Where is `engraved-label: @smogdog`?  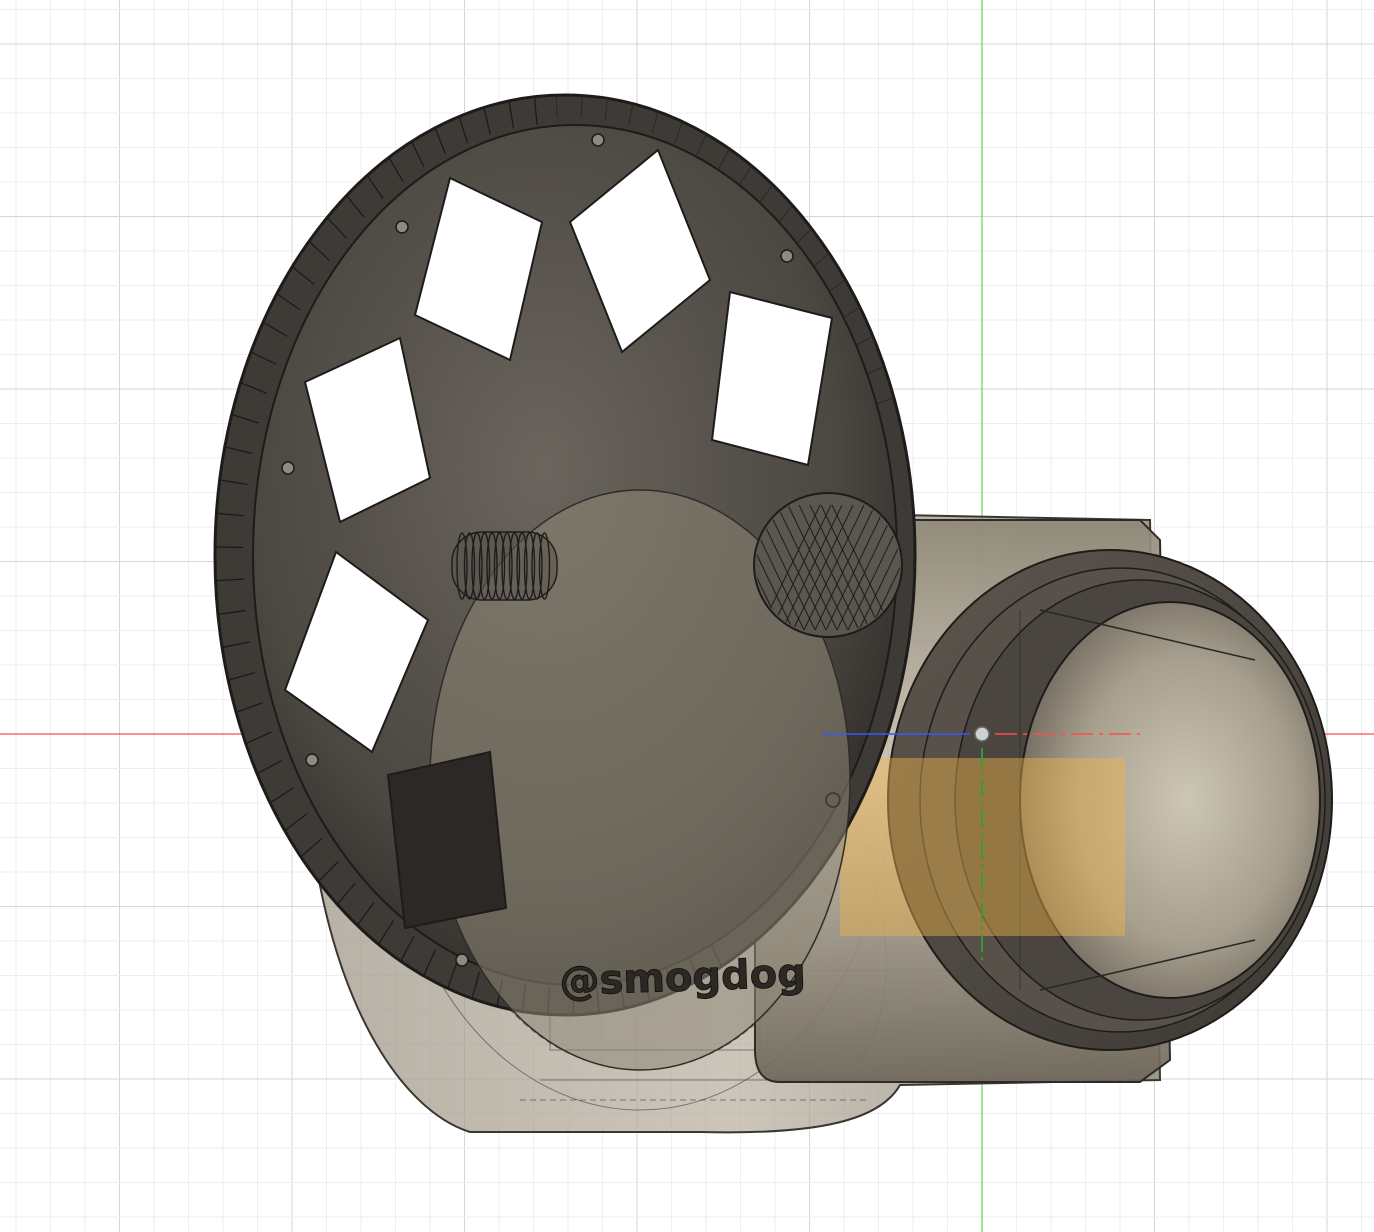
engraved-label: @smogdog is located at coordinates (683, 977).